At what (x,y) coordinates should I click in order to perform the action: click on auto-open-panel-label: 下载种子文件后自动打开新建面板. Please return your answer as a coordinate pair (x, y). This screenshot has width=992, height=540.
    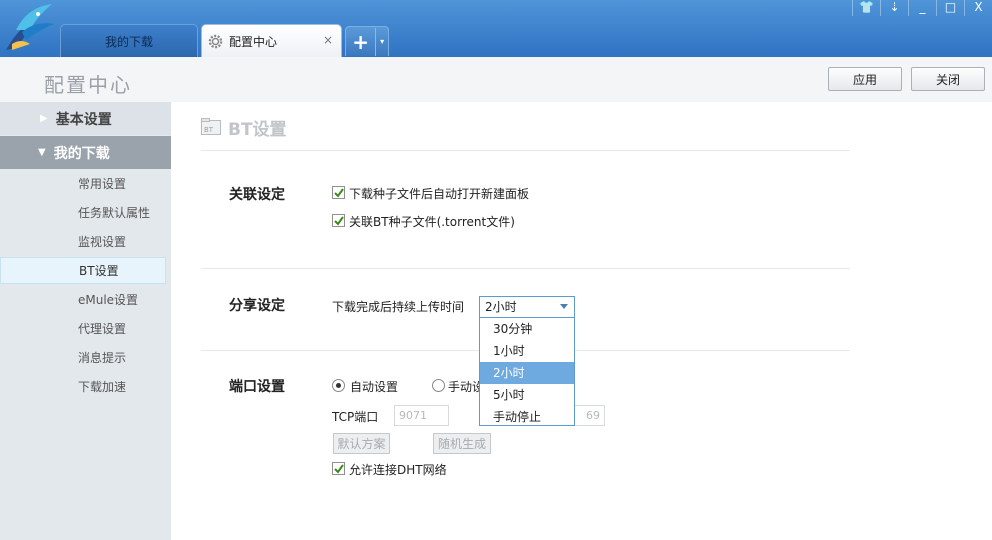
    Looking at the image, I should click on (439, 194).